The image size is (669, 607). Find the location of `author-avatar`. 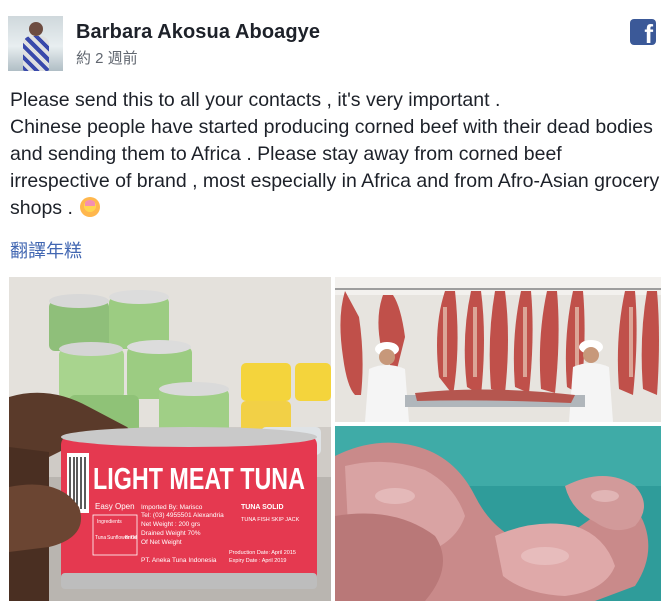

author-avatar is located at coordinates (35, 43).